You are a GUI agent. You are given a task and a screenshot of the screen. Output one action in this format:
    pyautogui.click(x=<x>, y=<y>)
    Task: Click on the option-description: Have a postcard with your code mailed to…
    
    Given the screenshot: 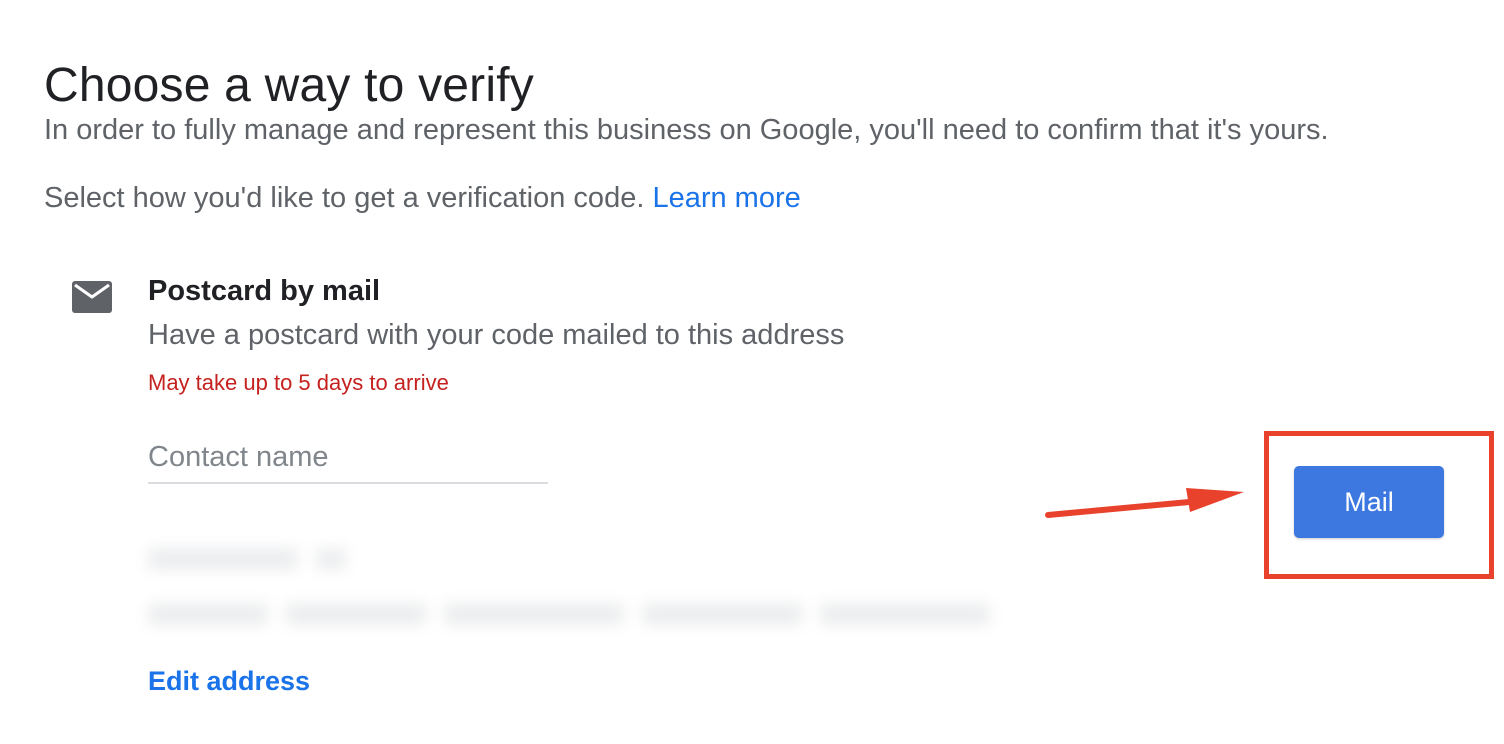 What is the action you would take?
    pyautogui.click(x=496, y=335)
    